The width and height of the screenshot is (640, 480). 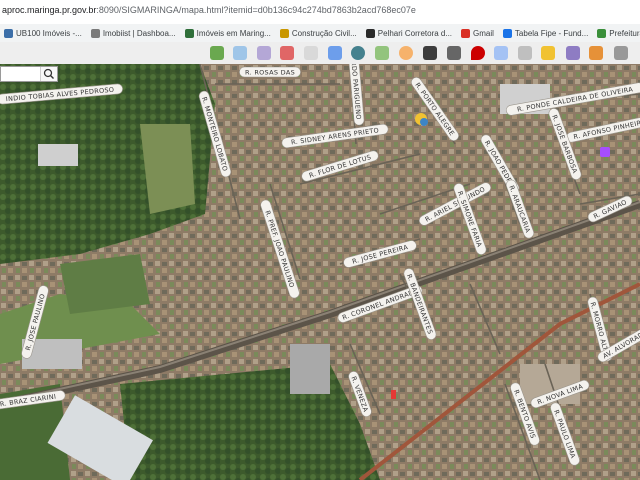 I want to click on share-icon, so click(x=454, y=53).